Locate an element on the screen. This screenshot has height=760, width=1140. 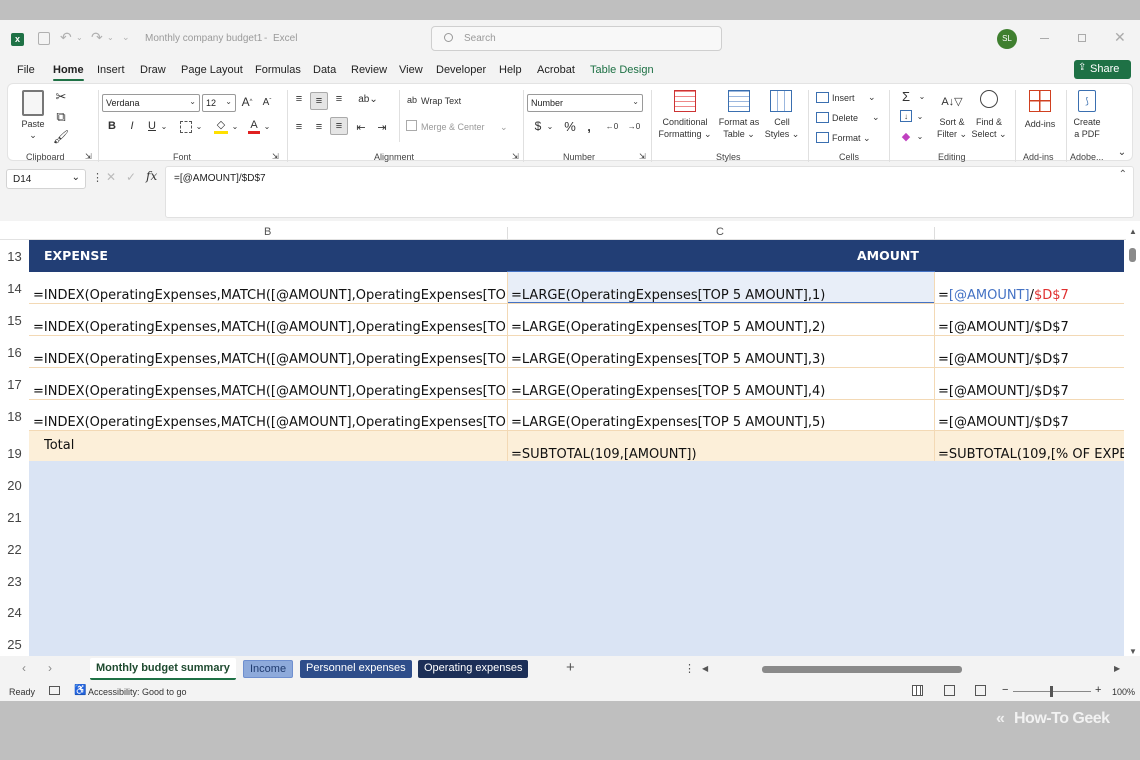
align-middle-icon: ≡ is located at coordinates (319, 101).